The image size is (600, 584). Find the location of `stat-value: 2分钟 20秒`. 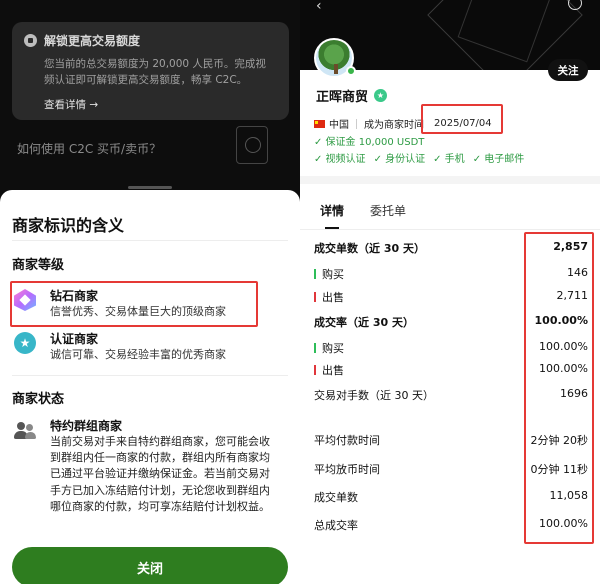

stat-value: 2分钟 20秒 is located at coordinates (559, 440).